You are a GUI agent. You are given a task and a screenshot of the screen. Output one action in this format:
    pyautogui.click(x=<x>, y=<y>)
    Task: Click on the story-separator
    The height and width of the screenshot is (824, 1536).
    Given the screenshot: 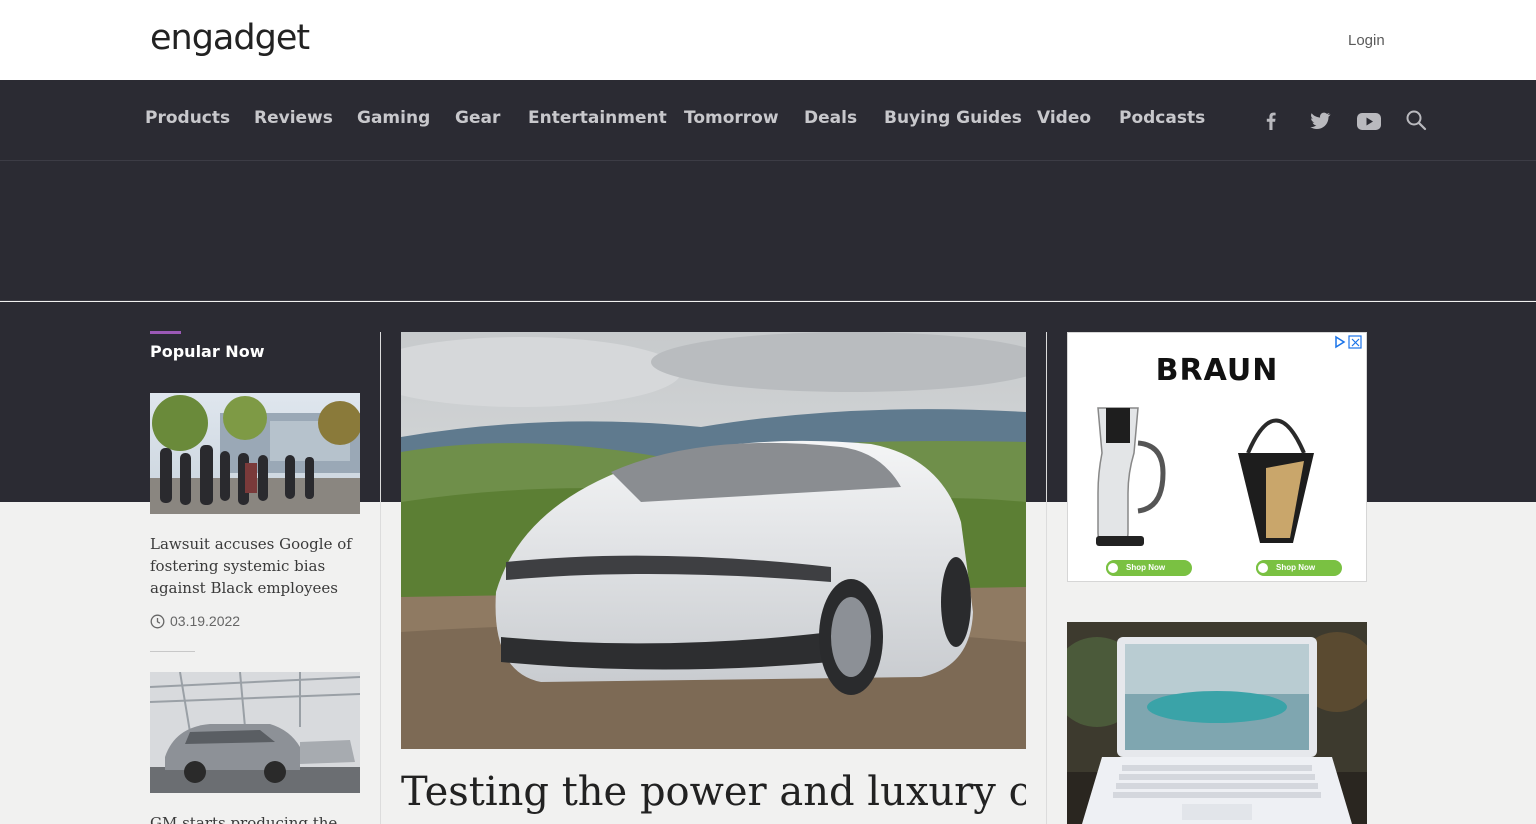 What is the action you would take?
    pyautogui.click(x=172, y=651)
    